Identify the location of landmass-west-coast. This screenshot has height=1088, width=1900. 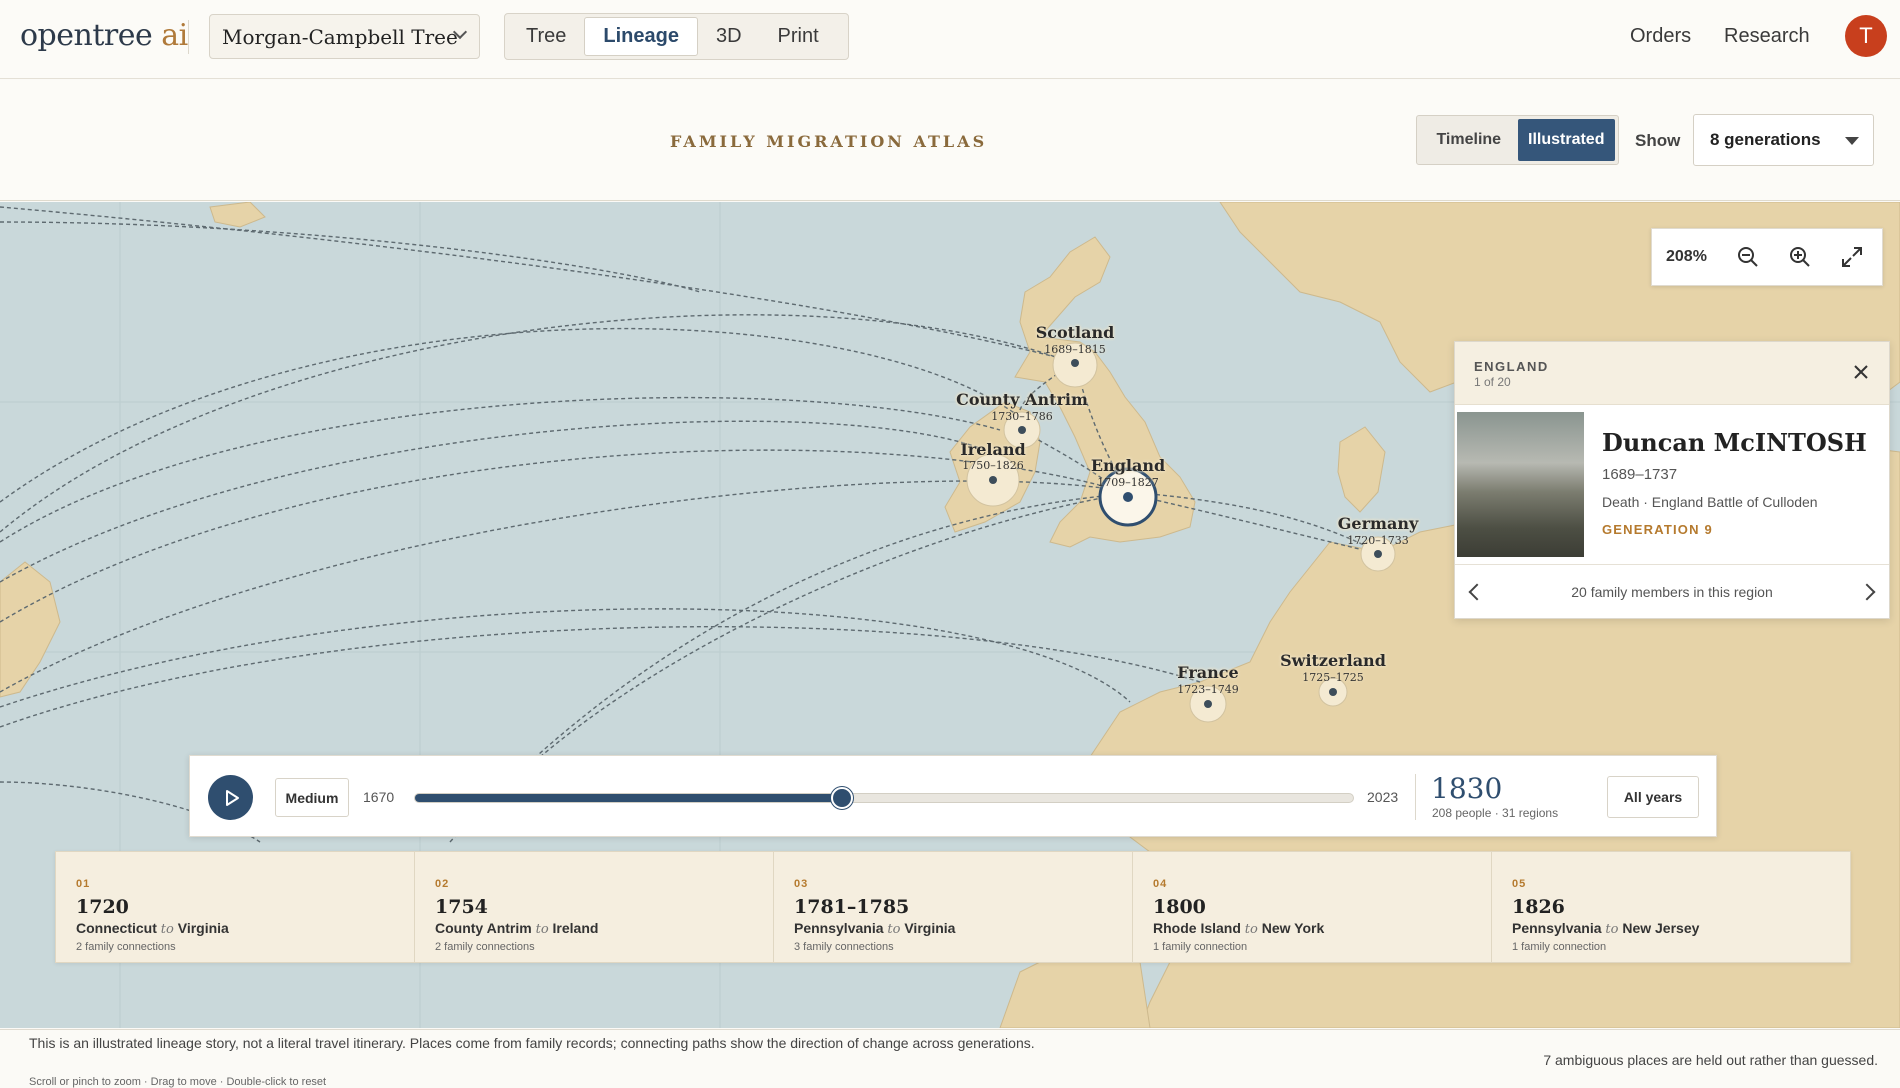
(30, 629).